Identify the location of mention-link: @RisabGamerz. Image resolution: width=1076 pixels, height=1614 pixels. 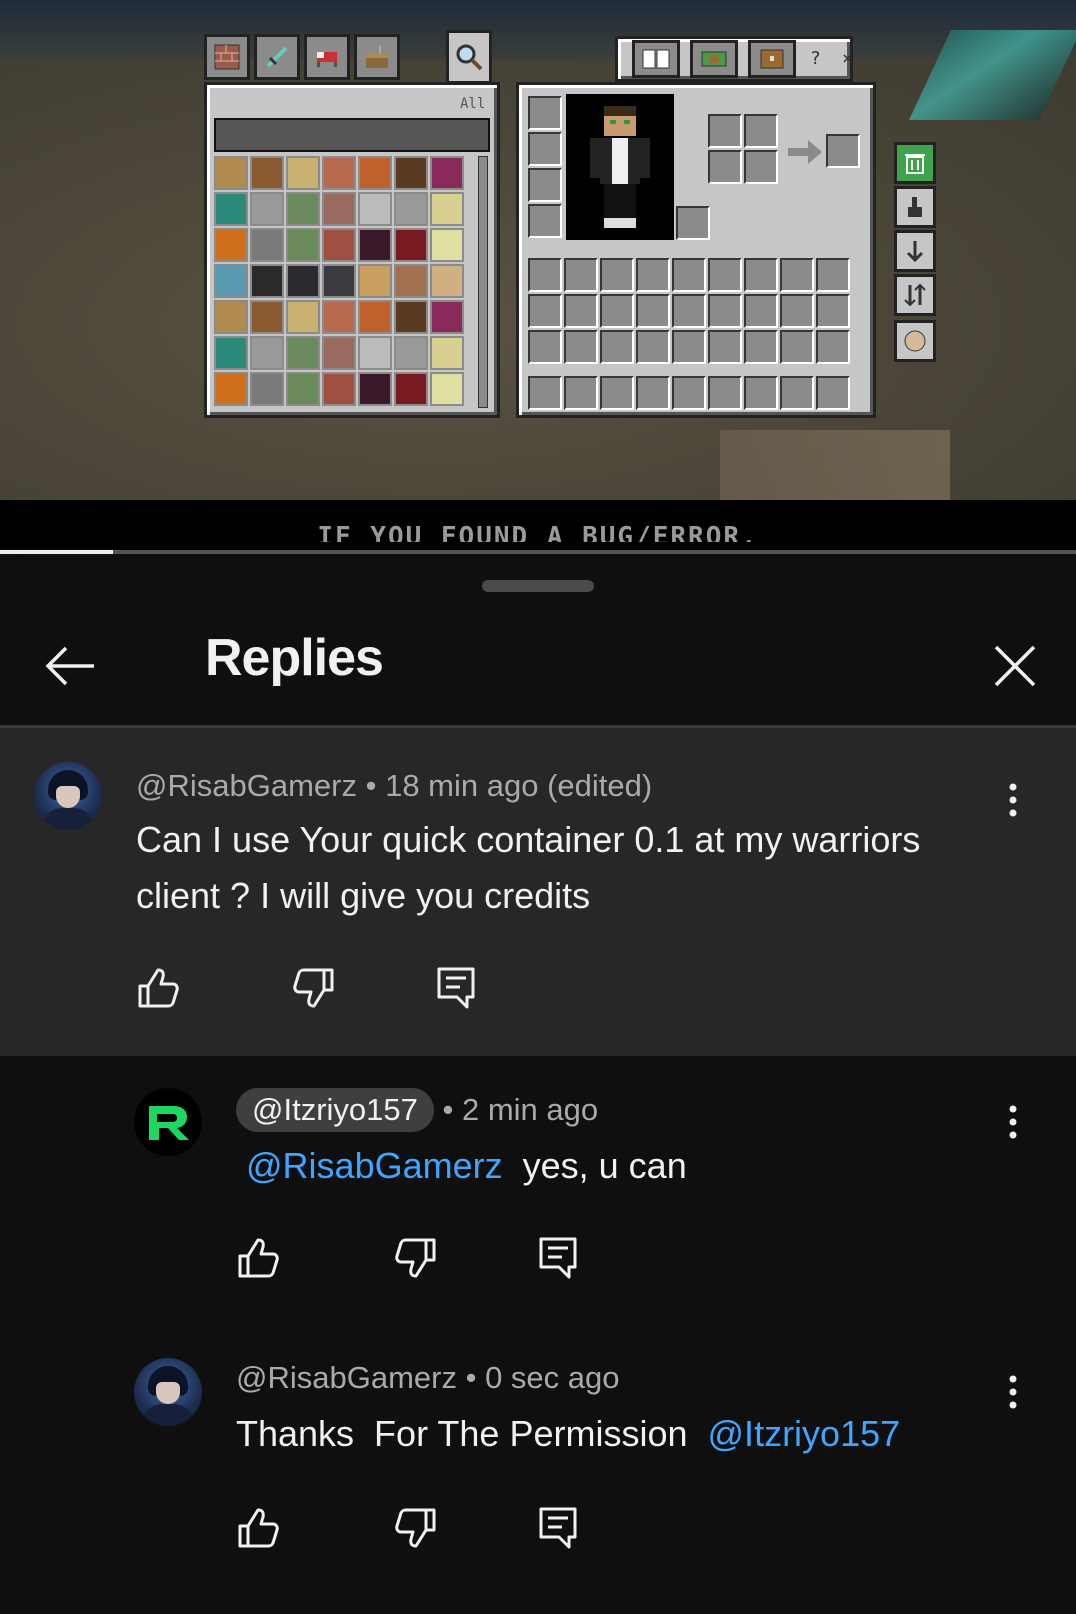
(374, 1165).